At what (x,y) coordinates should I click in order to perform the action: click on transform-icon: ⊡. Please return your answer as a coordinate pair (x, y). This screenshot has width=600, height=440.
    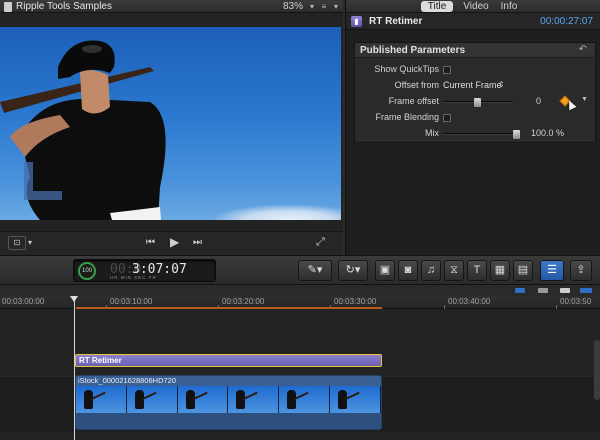
    Looking at the image, I should click on (17, 243).